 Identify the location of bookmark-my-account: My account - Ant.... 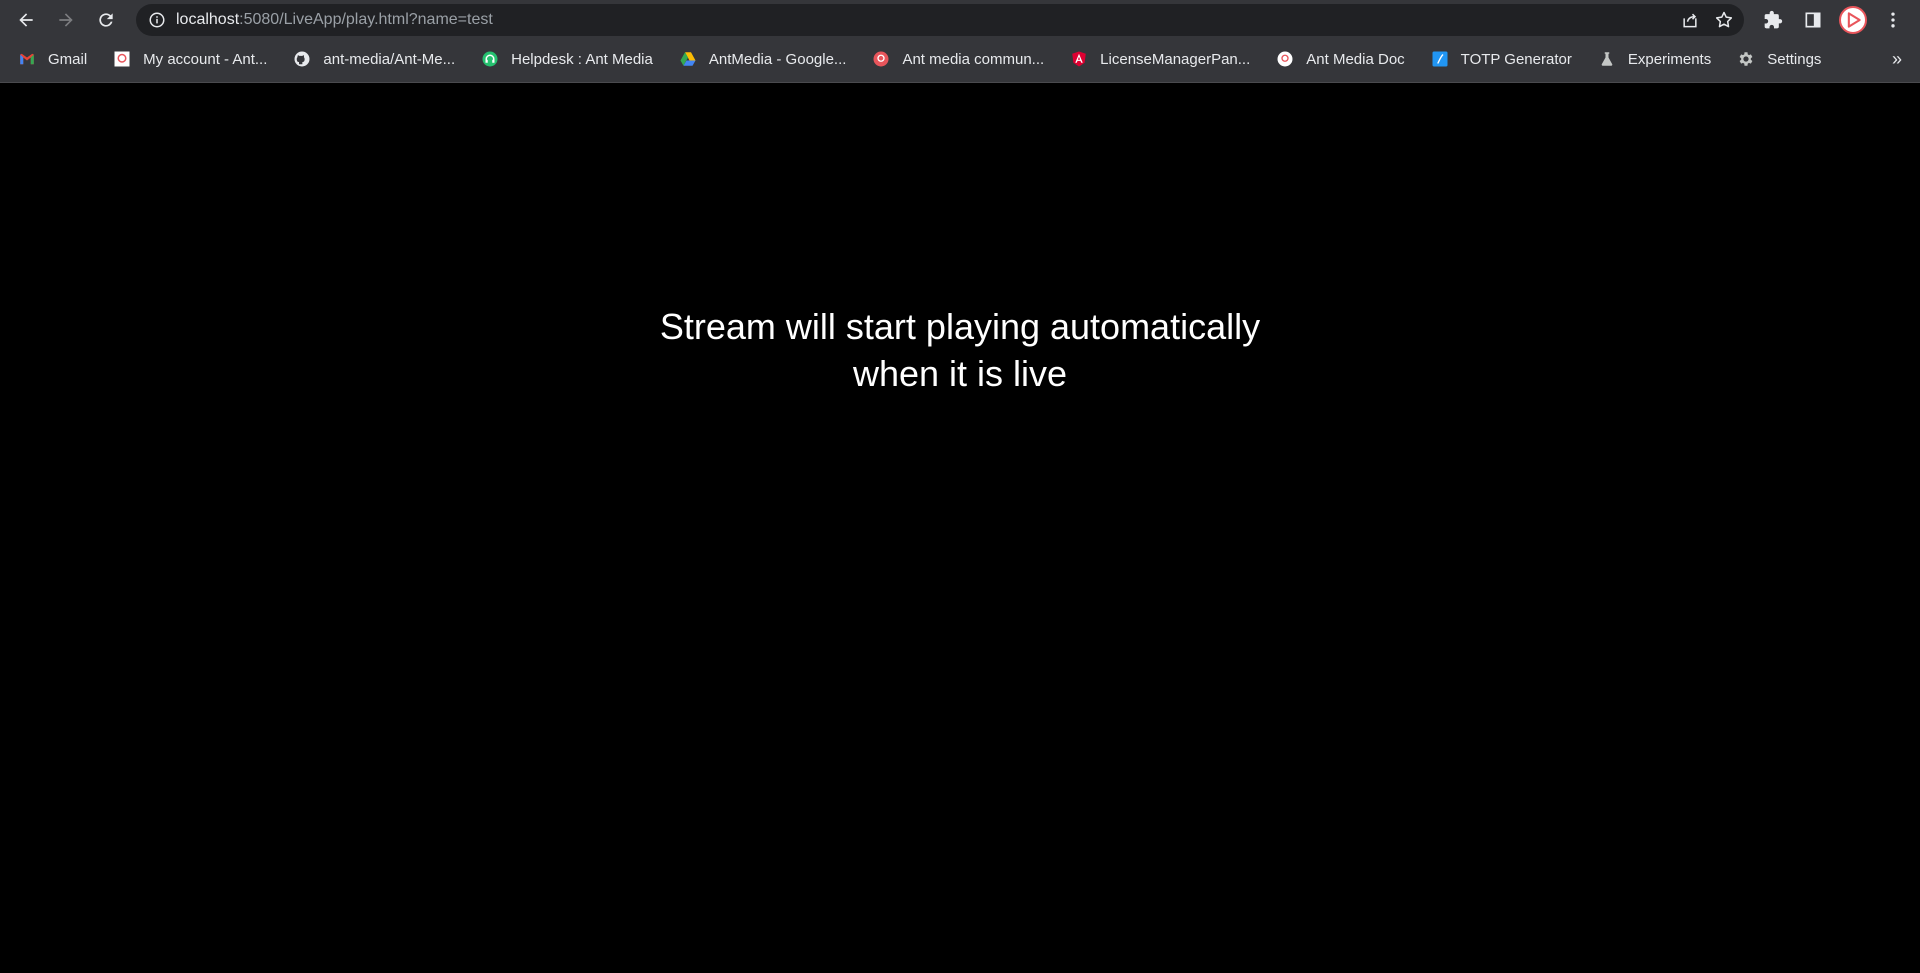
(185, 59).